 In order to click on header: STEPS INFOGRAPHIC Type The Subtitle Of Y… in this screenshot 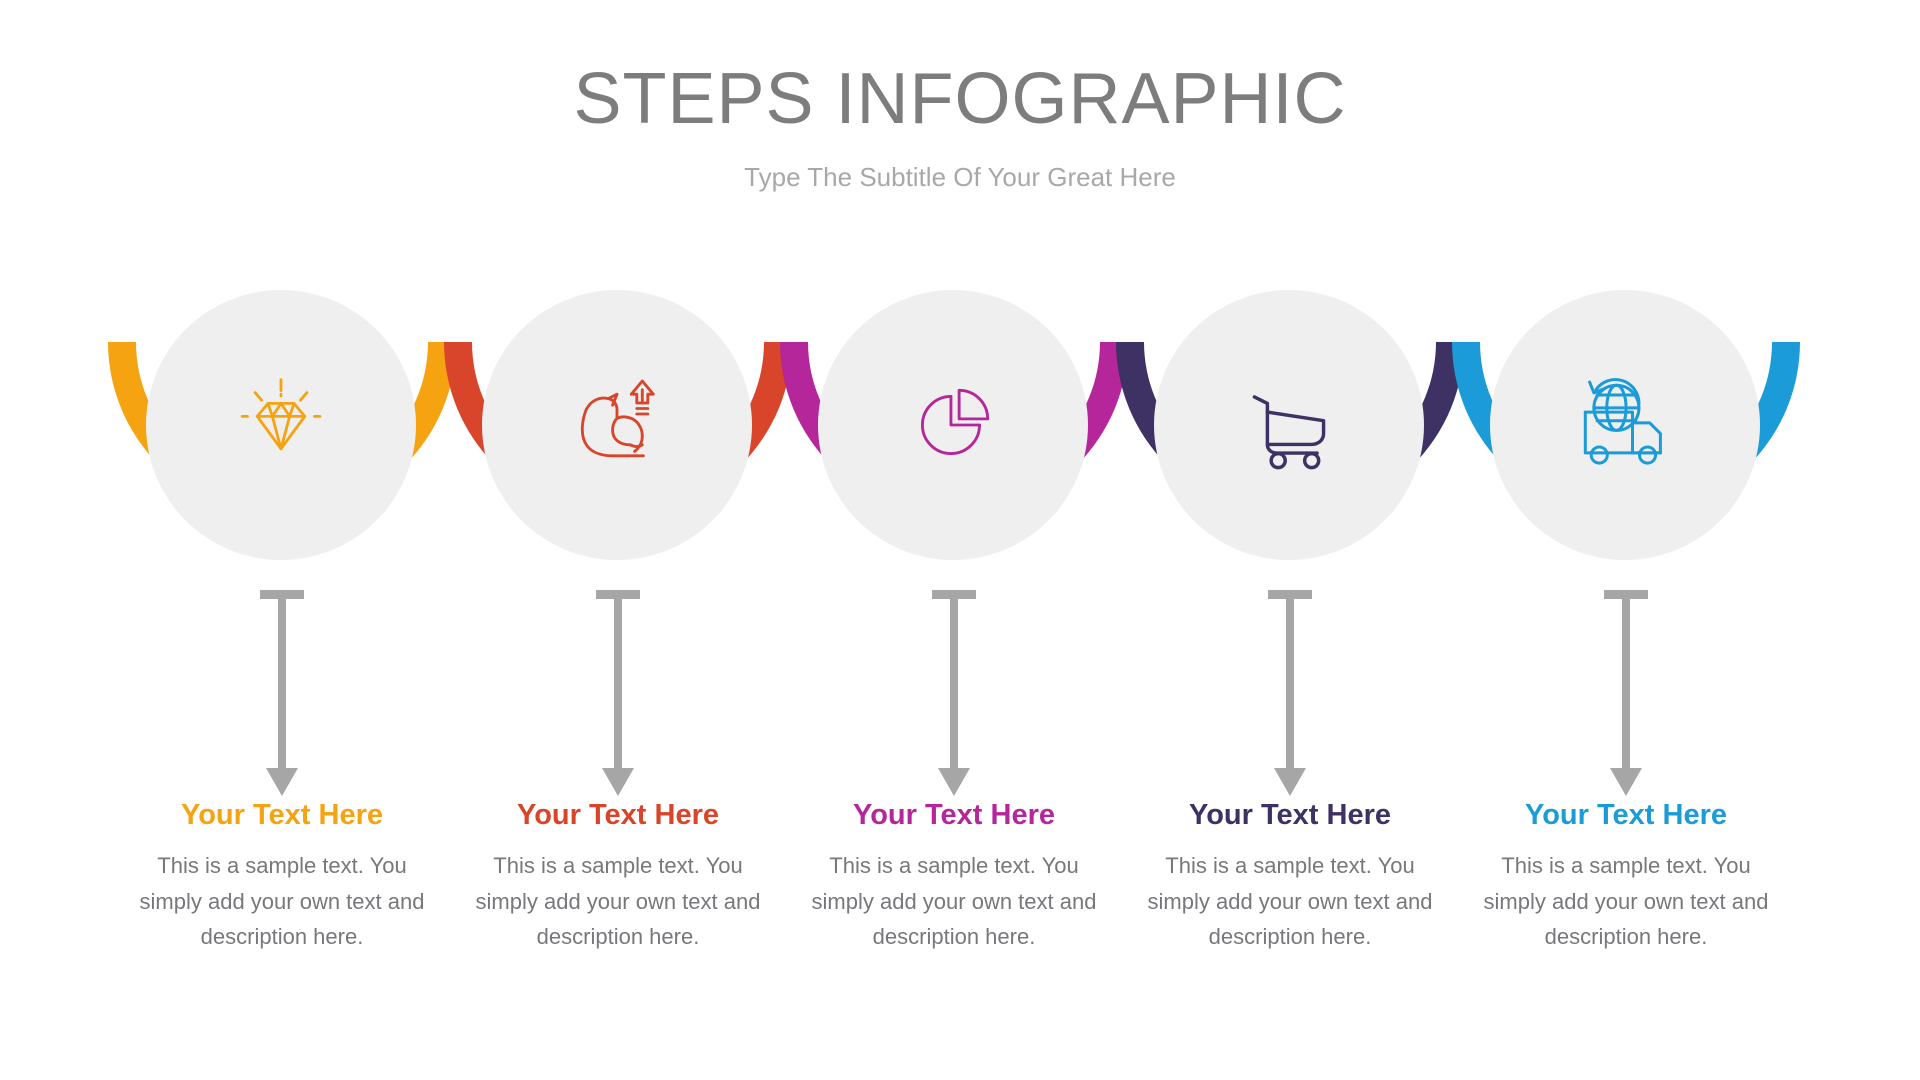, I will do `click(960, 126)`.